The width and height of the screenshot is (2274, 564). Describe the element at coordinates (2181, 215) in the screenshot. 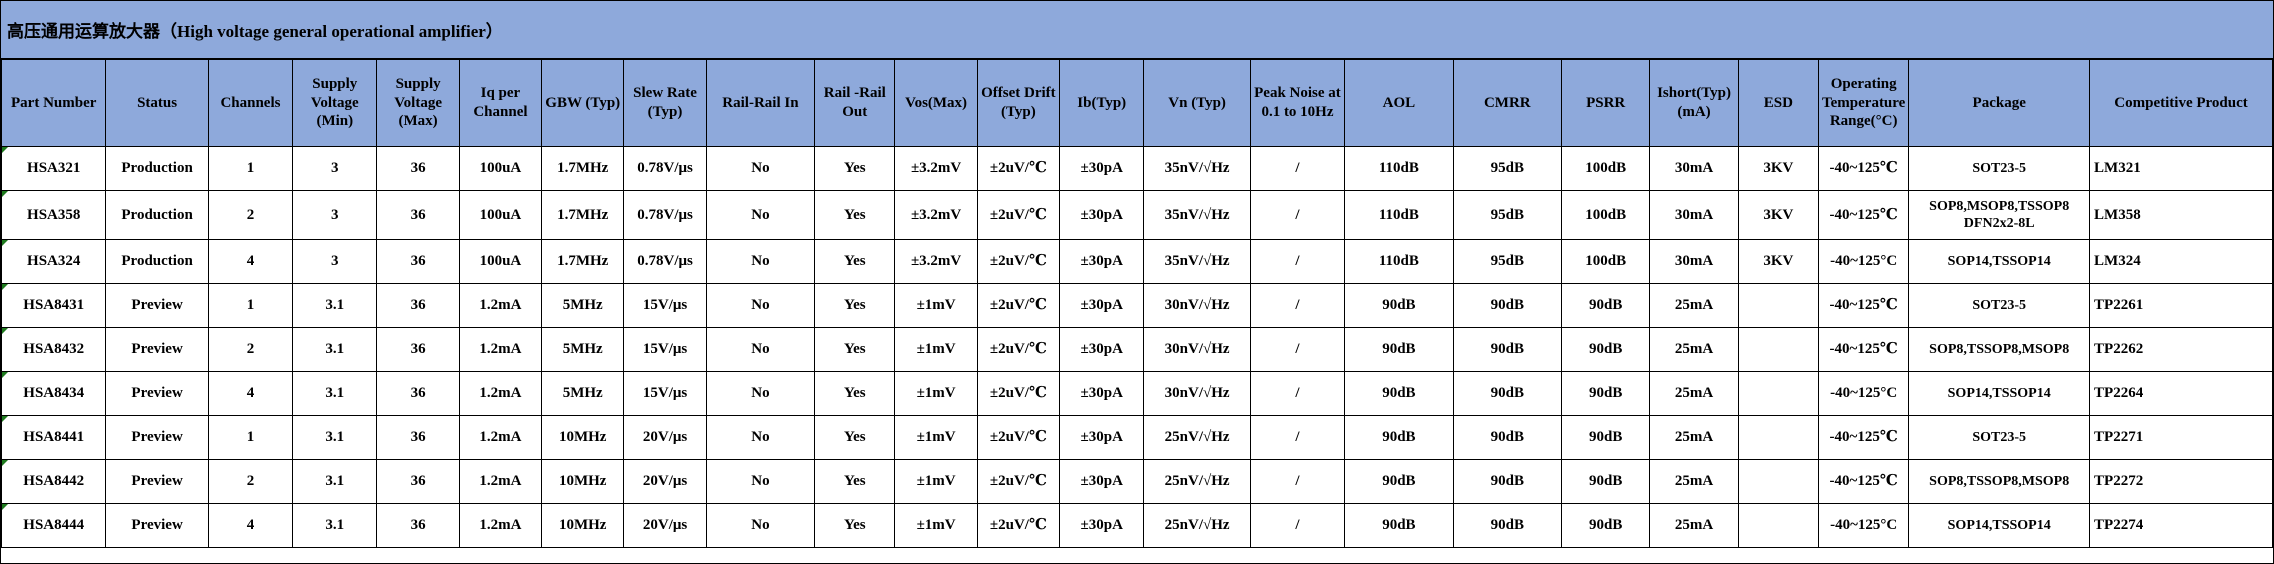

I see `table-cell: LM358` at that location.